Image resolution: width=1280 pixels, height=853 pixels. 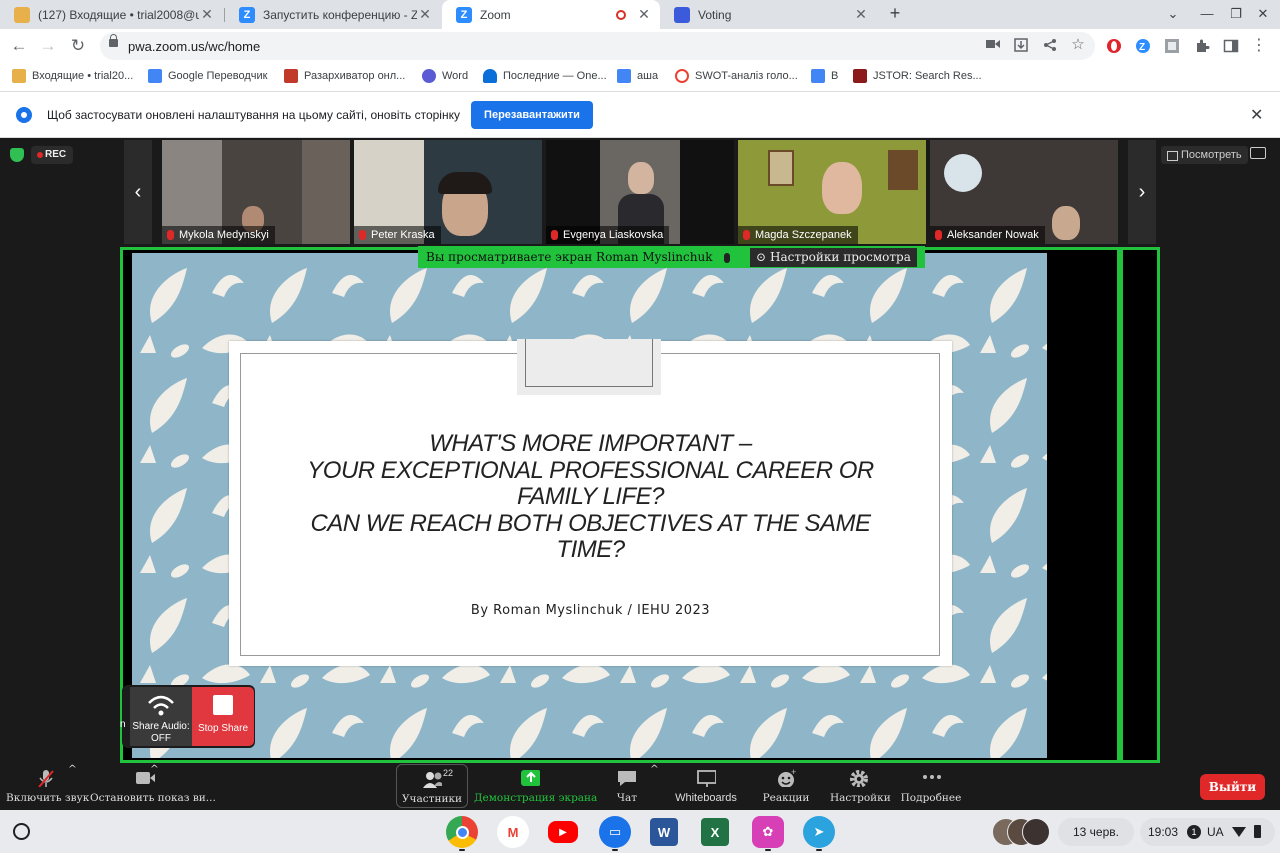 I want to click on zoom-extension-icon: Z, so click(x=1143, y=46).